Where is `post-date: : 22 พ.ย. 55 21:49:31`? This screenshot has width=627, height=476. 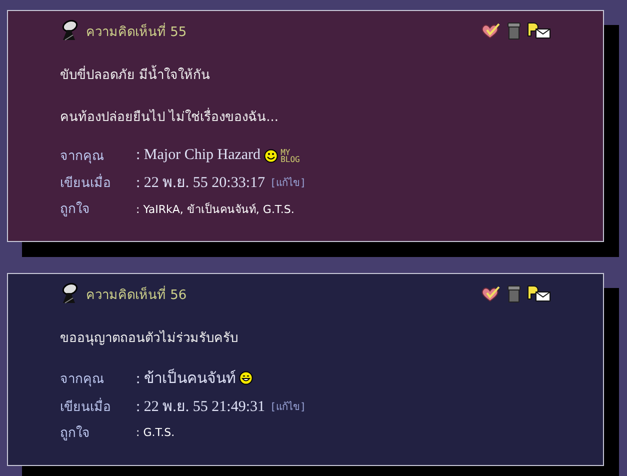
post-date: : 22 พ.ย. 55 21:49:31 is located at coordinates (201, 407).